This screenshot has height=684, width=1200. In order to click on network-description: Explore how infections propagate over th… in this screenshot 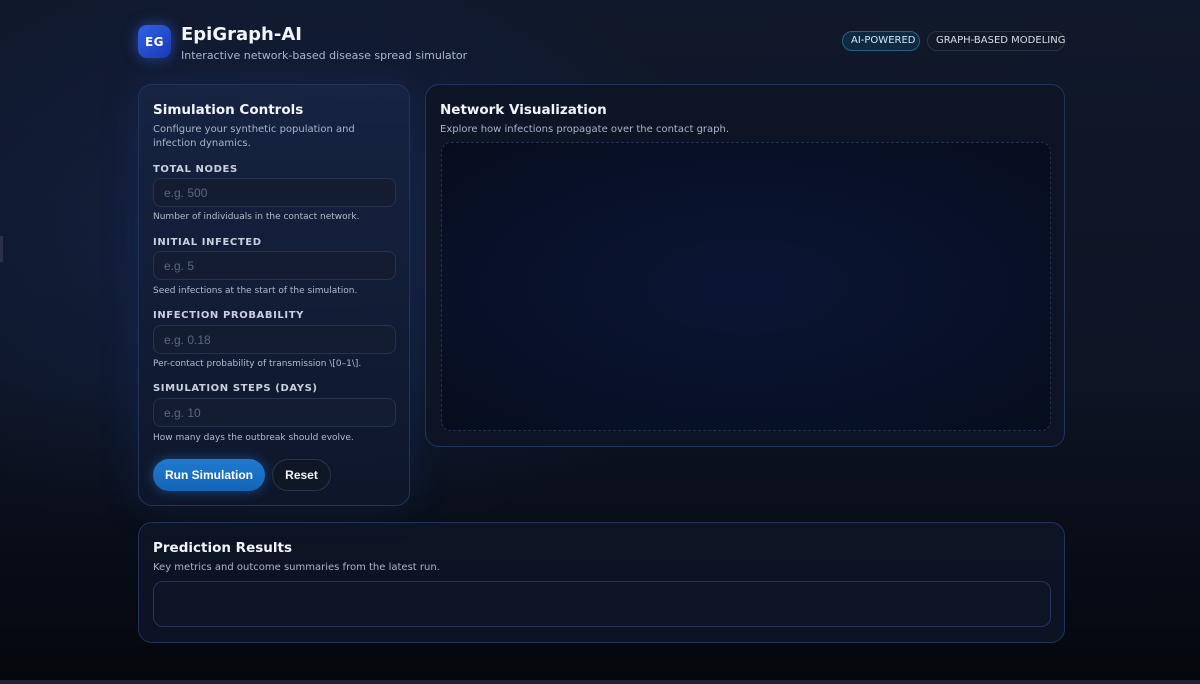, I will do `click(585, 129)`.